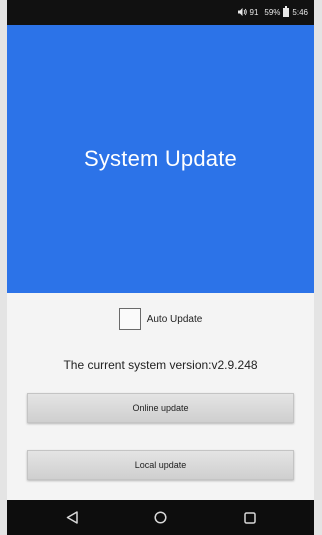 The height and width of the screenshot is (535, 322). What do you see at coordinates (318, 267) in the screenshot?
I see `frame-right` at bounding box center [318, 267].